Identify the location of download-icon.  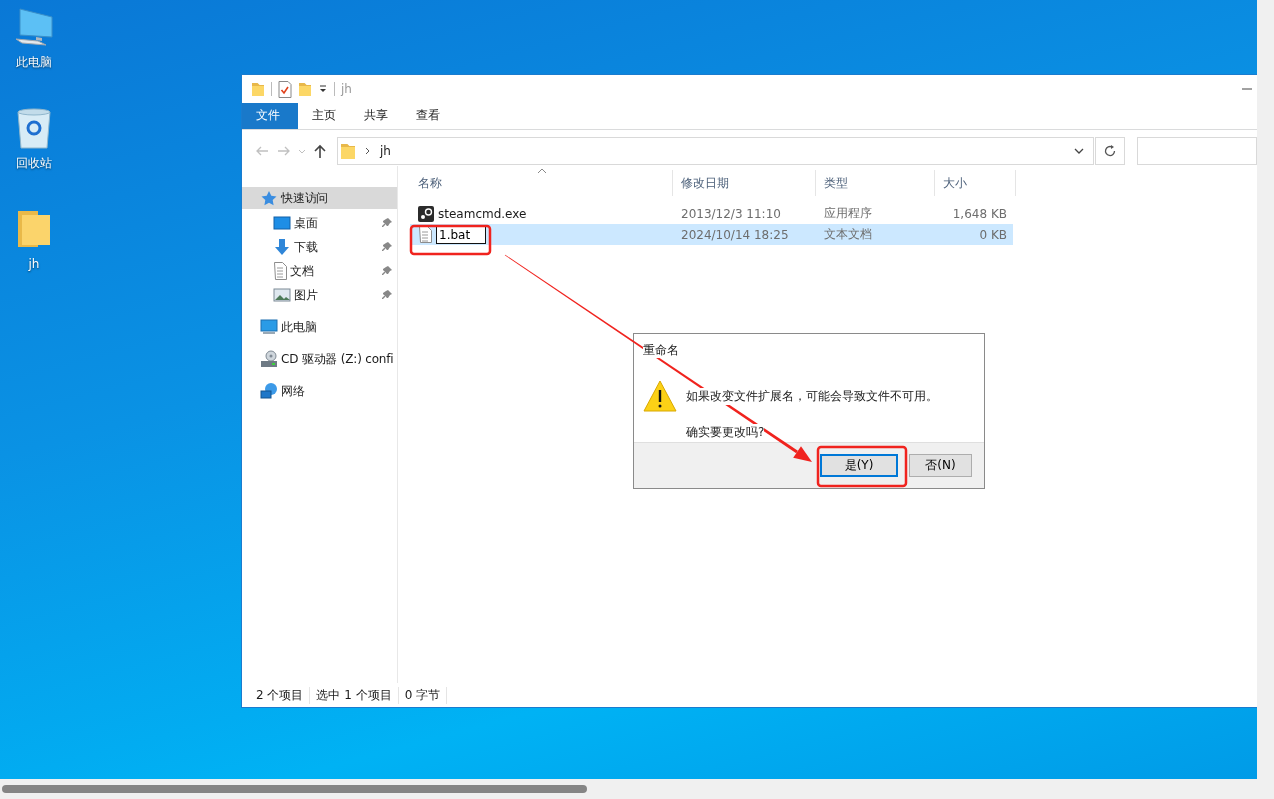
(282, 247).